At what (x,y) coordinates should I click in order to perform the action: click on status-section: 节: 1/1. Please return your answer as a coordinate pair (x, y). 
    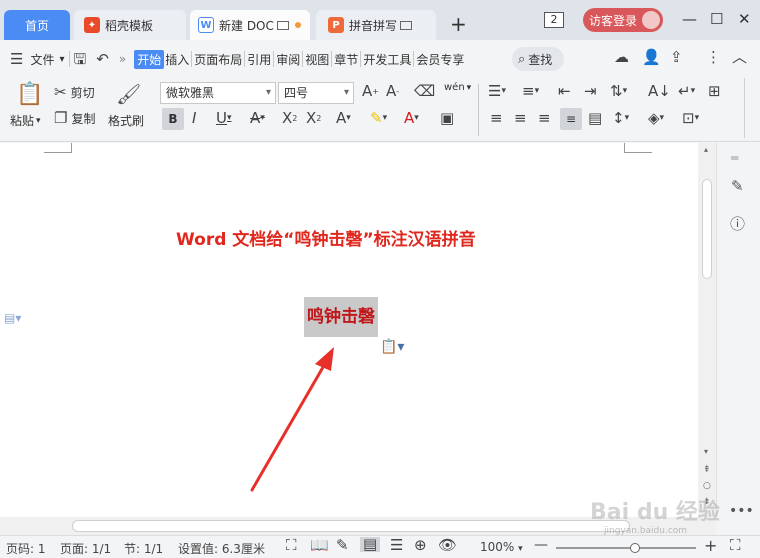
    Looking at the image, I should click on (143, 548).